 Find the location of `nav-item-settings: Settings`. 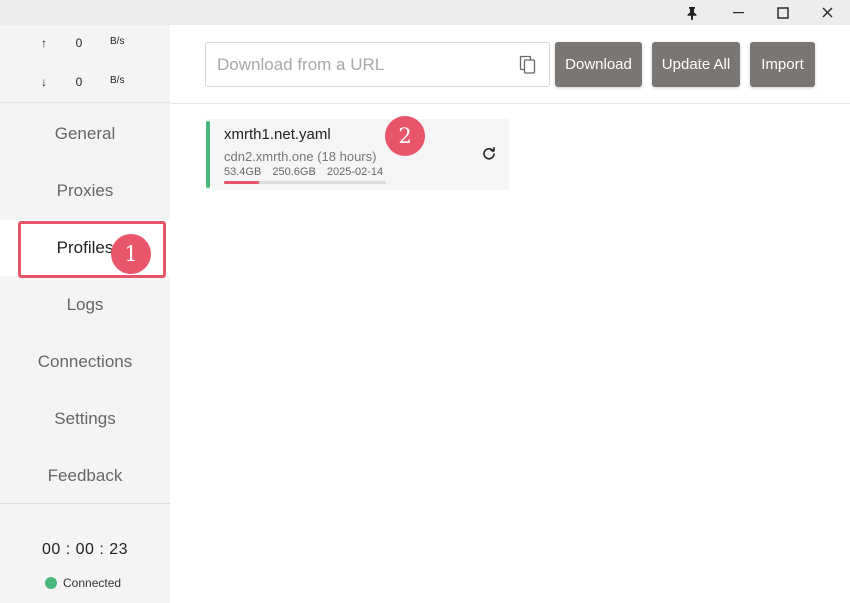

nav-item-settings: Settings is located at coordinates (85, 419).